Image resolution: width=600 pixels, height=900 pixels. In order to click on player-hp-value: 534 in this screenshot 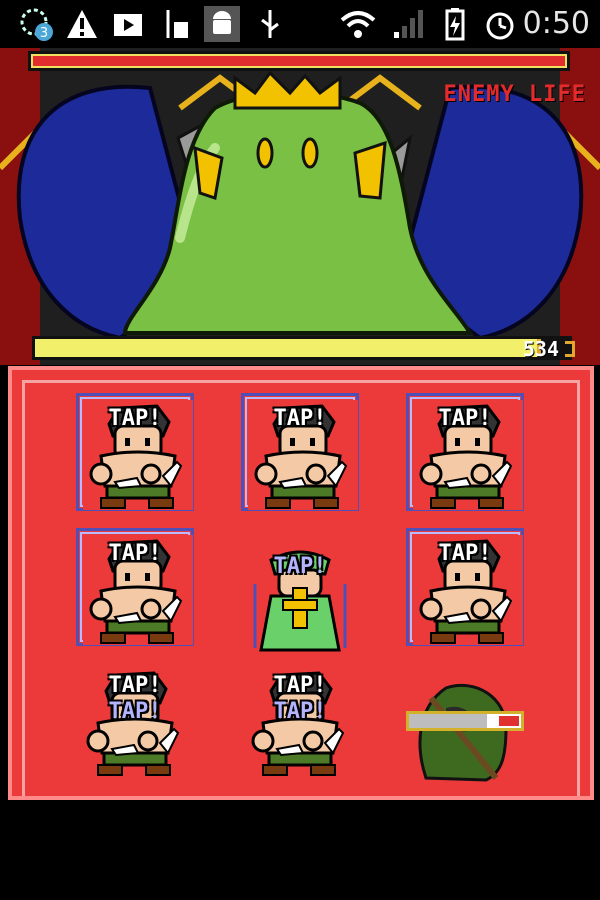, I will do `click(540, 349)`.